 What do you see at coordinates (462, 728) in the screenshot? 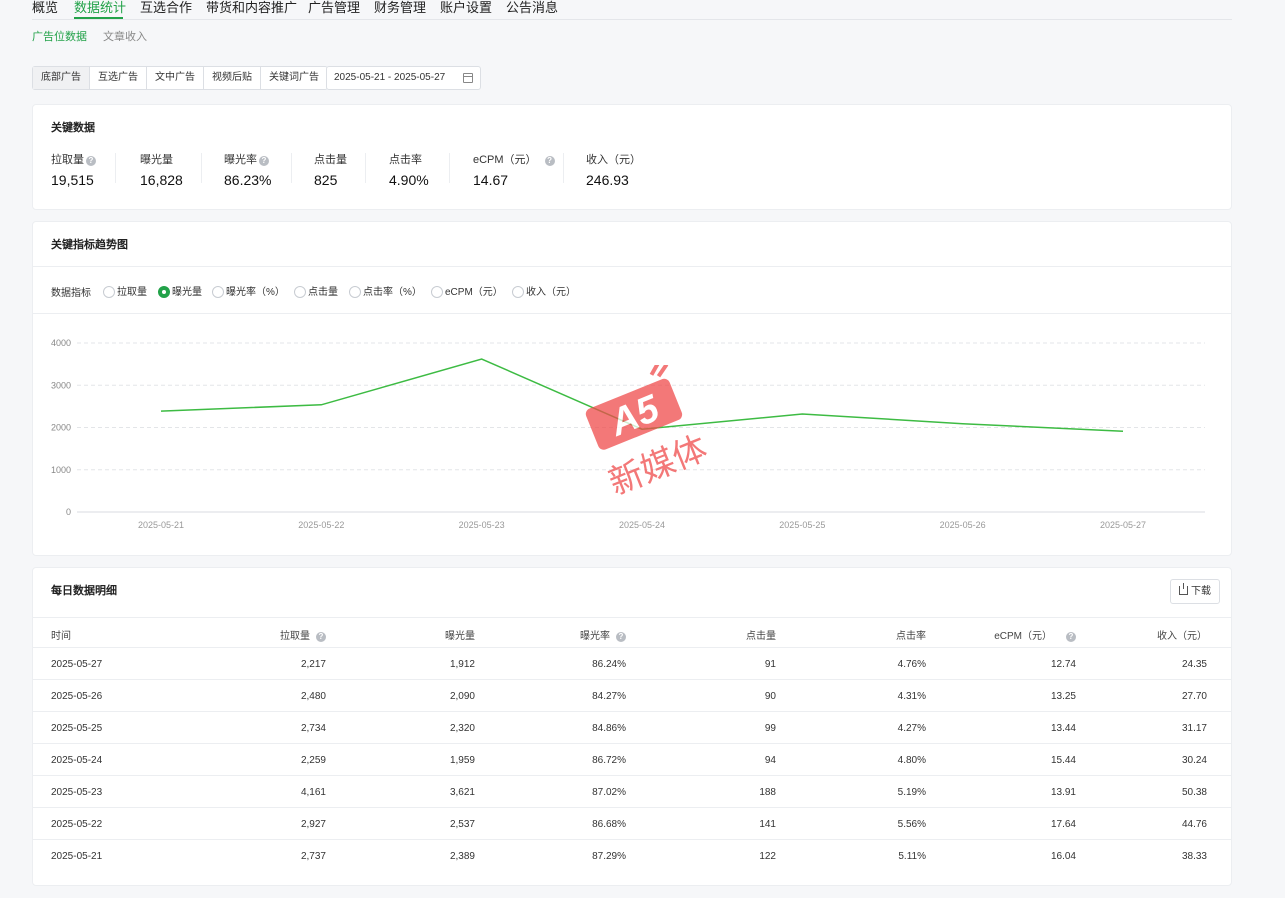
I see `cell-impressions: 2,320` at bounding box center [462, 728].